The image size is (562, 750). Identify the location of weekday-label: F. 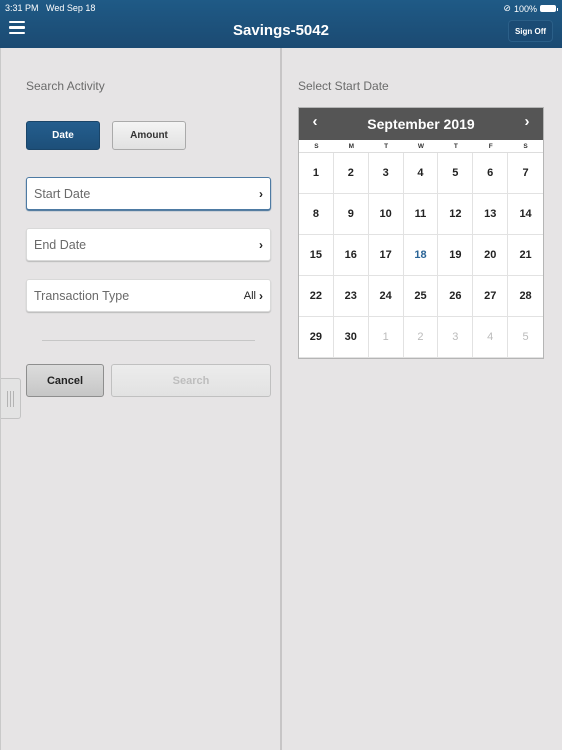
(490, 146).